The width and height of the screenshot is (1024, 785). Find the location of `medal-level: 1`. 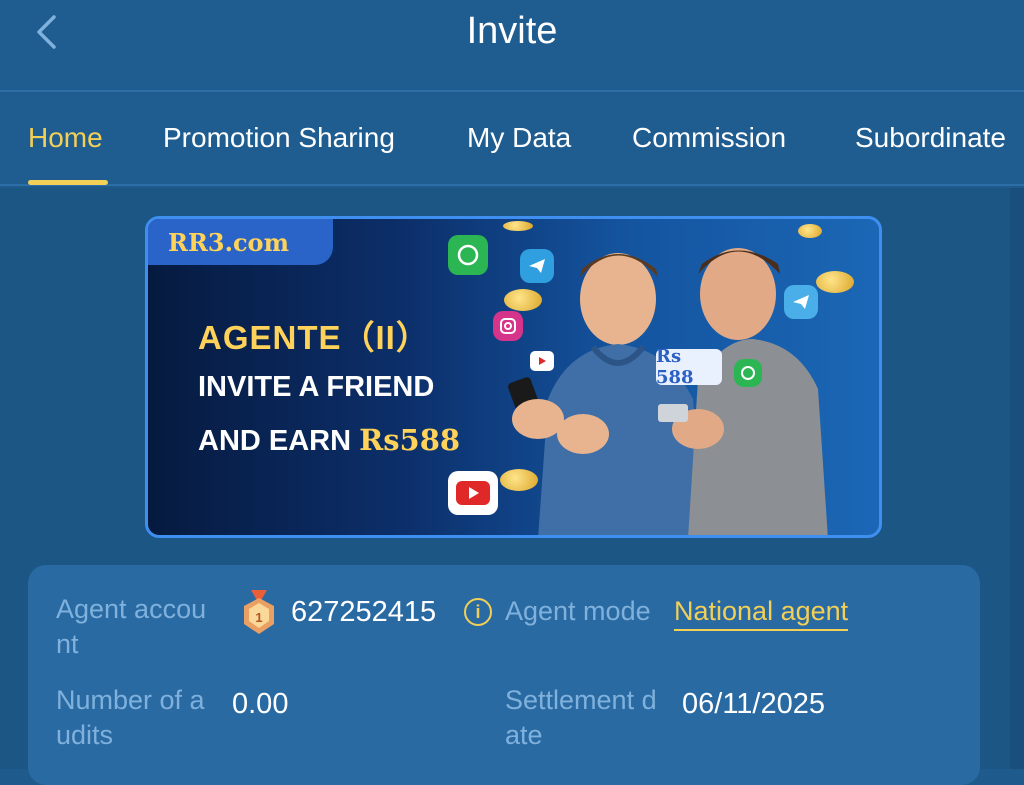

medal-level: 1 is located at coordinates (258, 617).